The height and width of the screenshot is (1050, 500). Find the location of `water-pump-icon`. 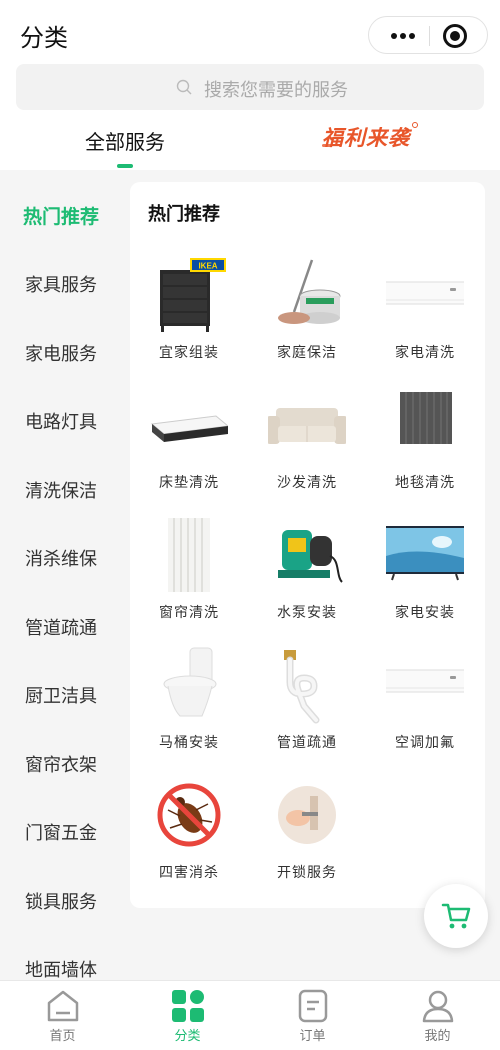

water-pump-icon is located at coordinates (310, 556).